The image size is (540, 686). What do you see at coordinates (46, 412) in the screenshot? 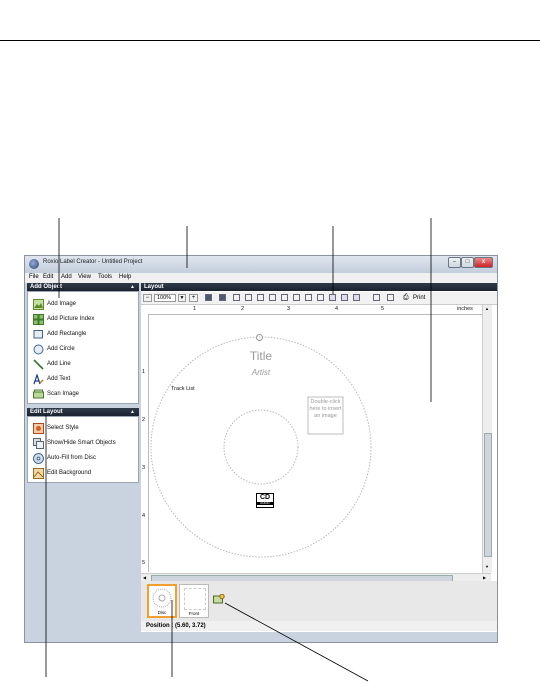
I see `edit-layout-title: Edit Layout` at bounding box center [46, 412].